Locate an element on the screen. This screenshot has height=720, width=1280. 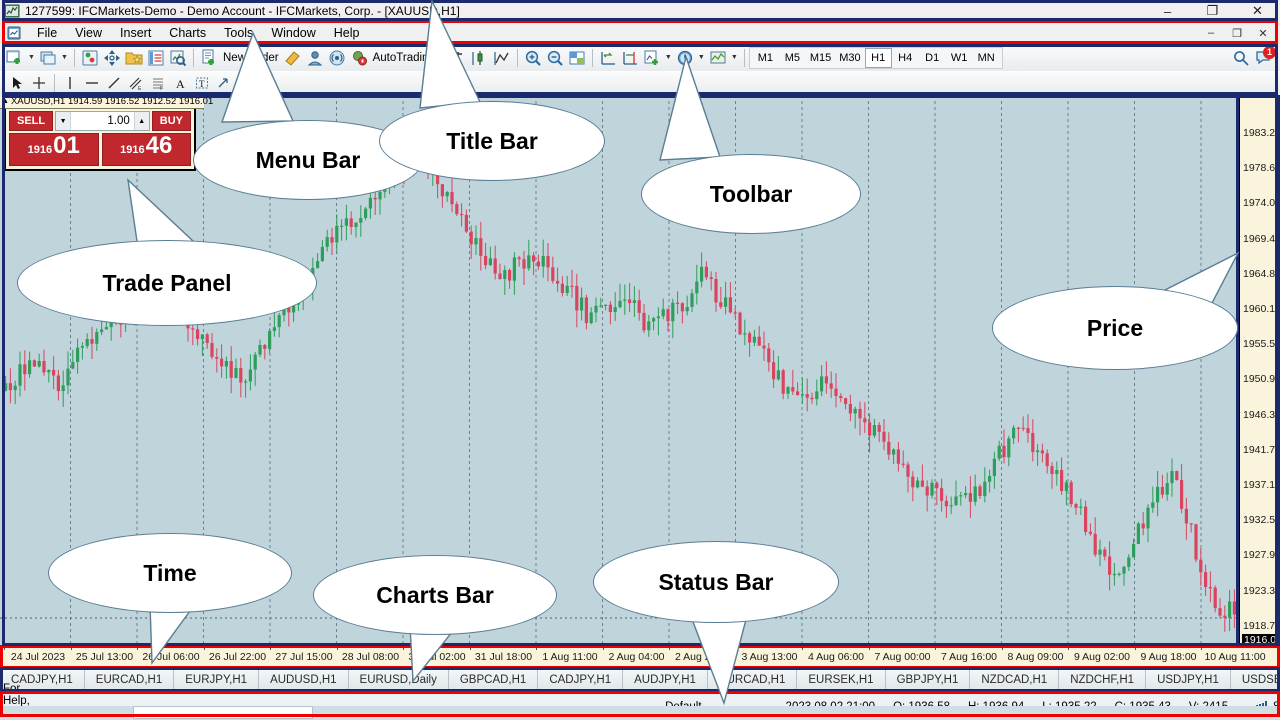
menu-item-view: View is located at coordinates (88, 33).